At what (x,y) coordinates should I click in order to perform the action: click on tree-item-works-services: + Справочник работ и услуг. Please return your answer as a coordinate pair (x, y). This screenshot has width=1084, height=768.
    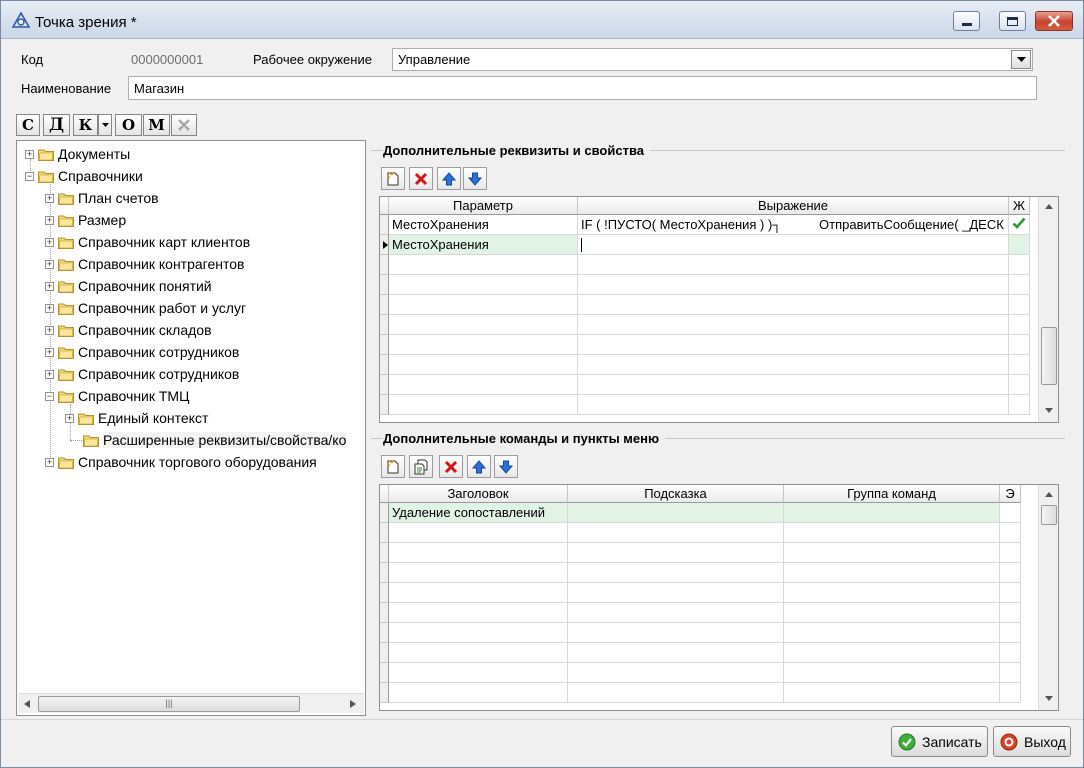
    Looking at the image, I should click on (145, 308).